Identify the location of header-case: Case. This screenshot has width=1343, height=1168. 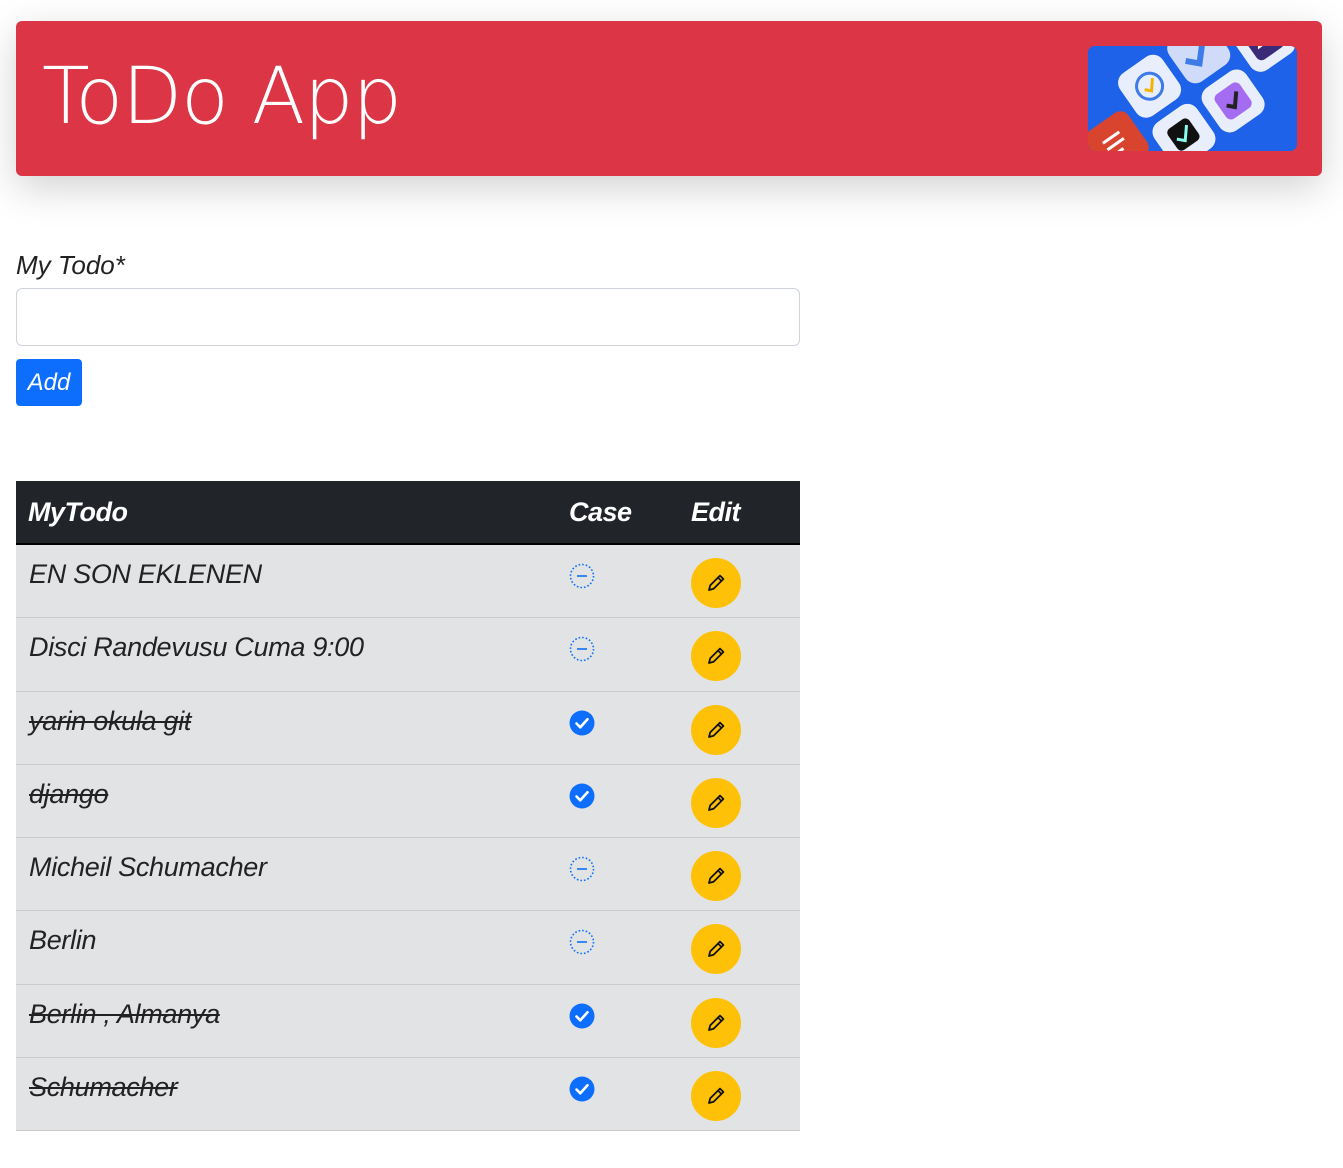
(600, 512).